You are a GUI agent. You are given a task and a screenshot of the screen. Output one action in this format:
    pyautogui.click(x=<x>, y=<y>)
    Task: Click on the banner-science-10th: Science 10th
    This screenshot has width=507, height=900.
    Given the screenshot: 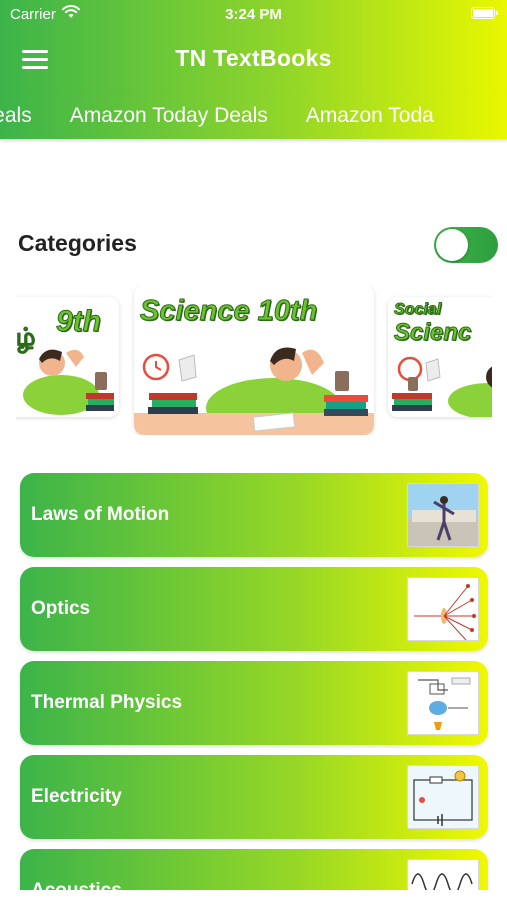 What is the action you would take?
    pyautogui.click(x=254, y=360)
    